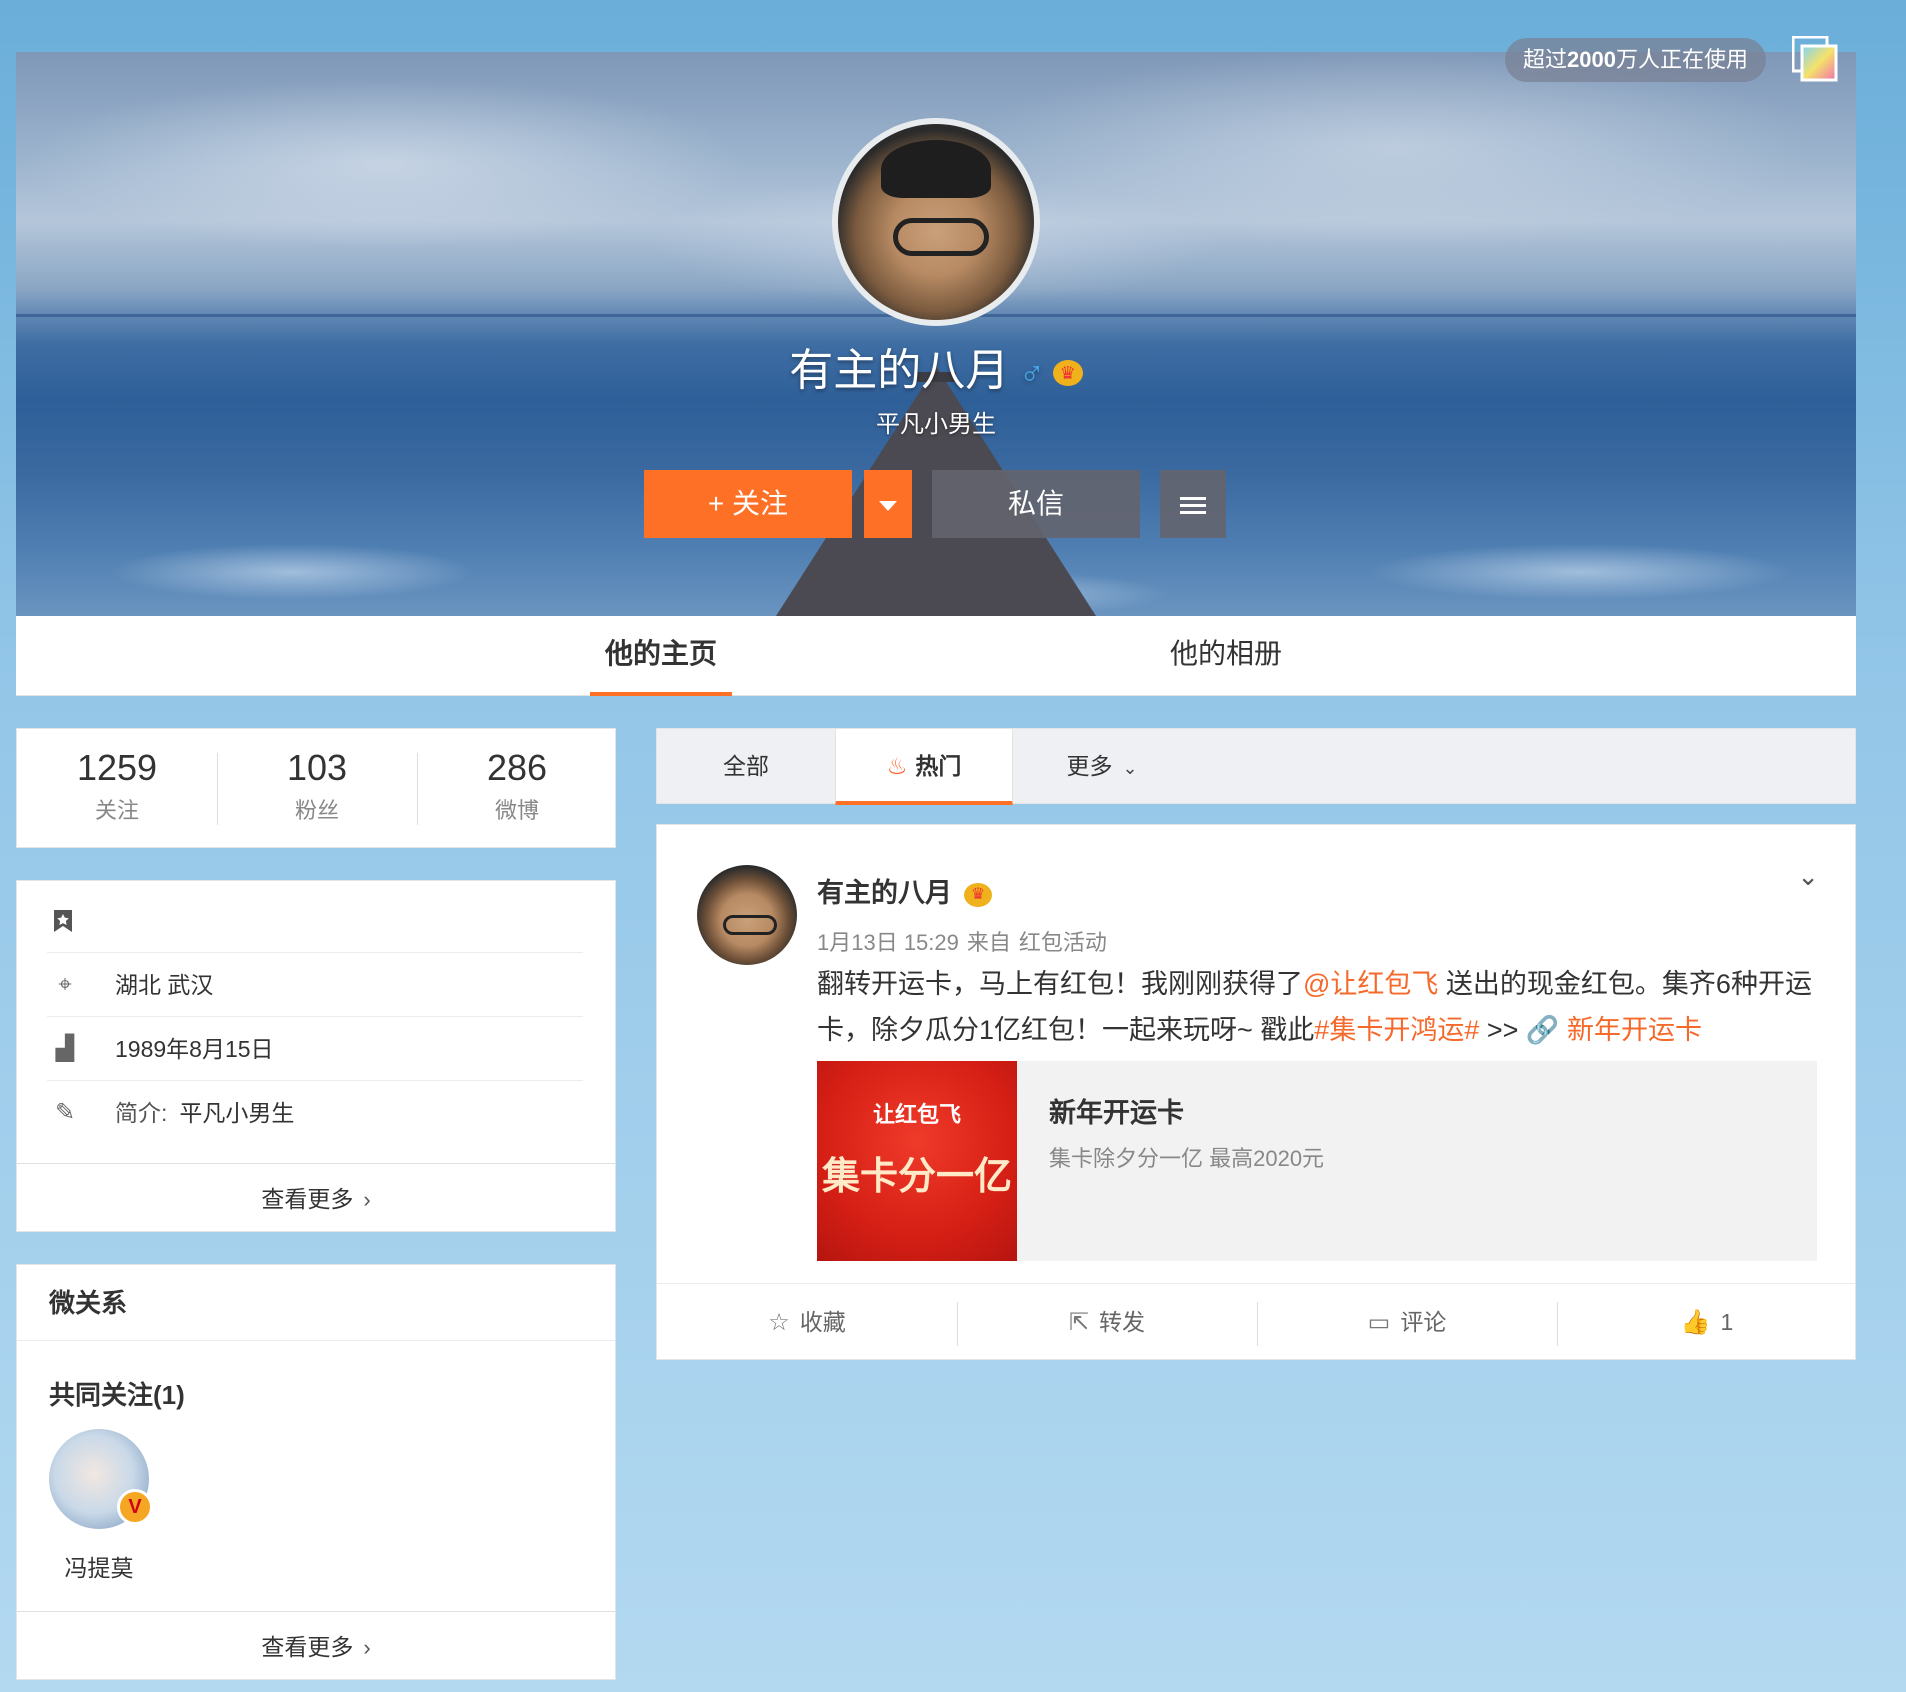  Describe the element at coordinates (317, 767) in the screenshot. I see `stat-value: 103` at that location.